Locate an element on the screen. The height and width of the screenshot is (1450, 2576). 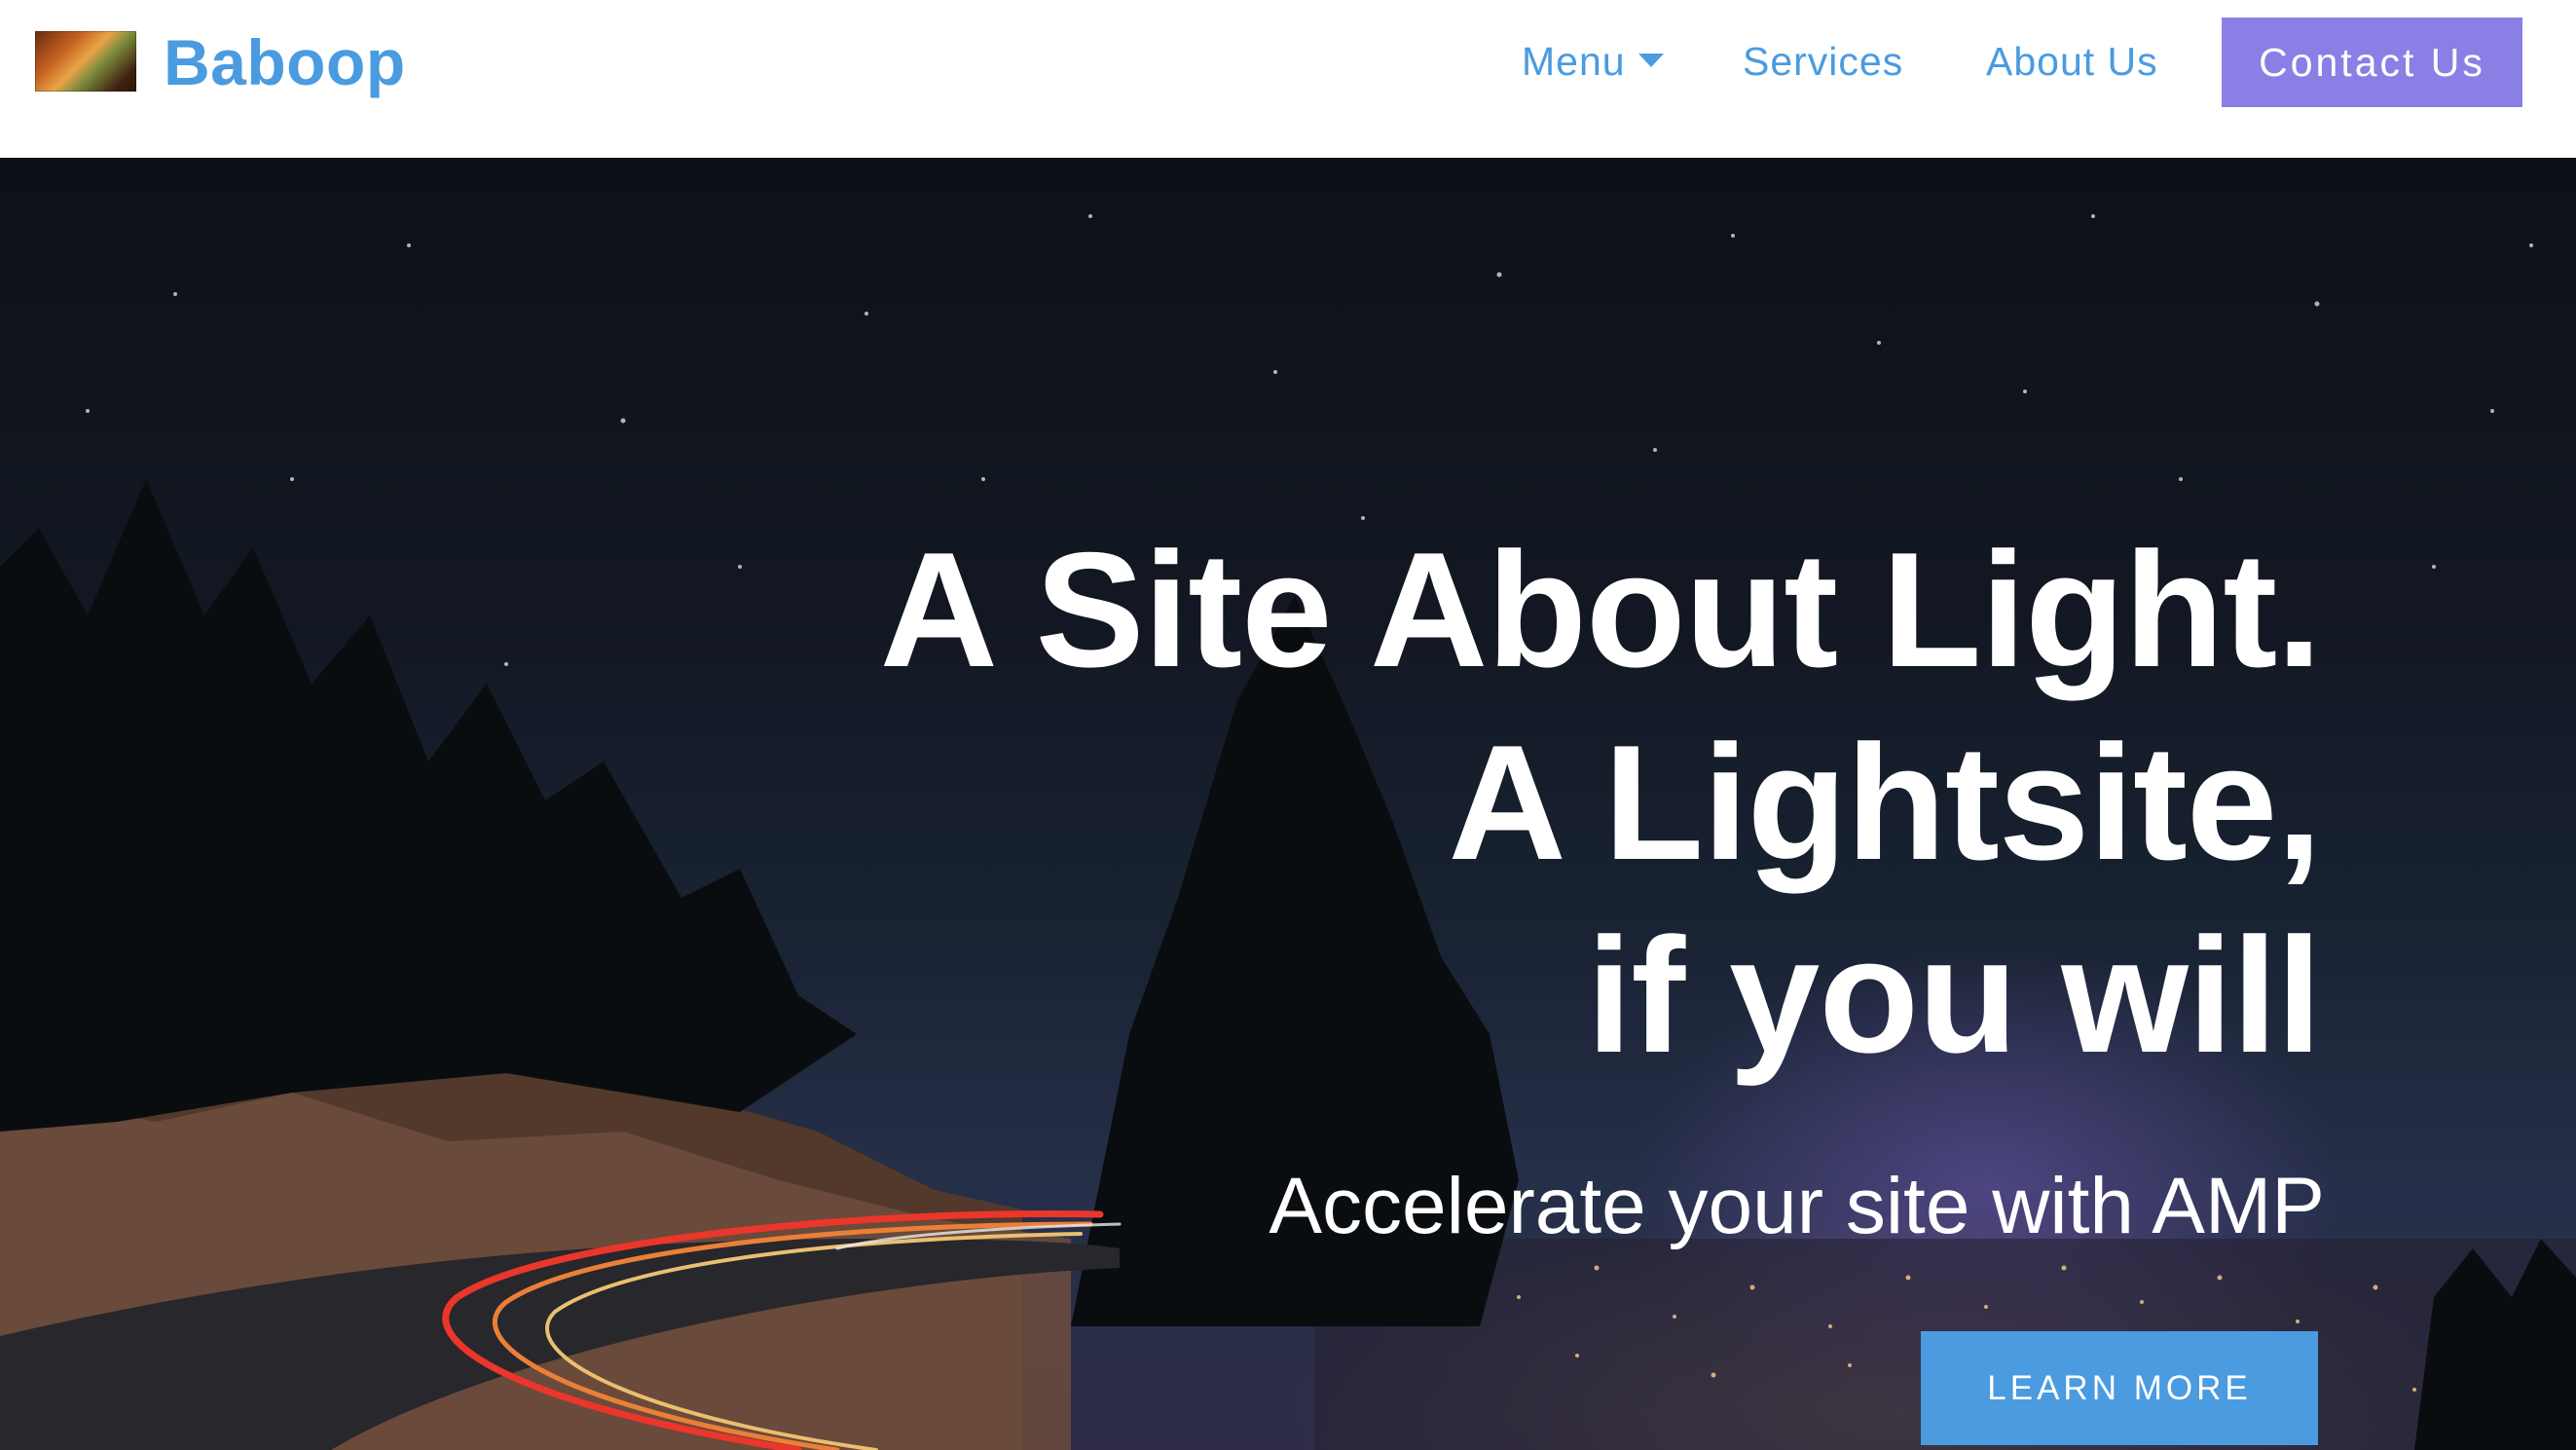
brand-name: Baboop is located at coordinates (285, 62).